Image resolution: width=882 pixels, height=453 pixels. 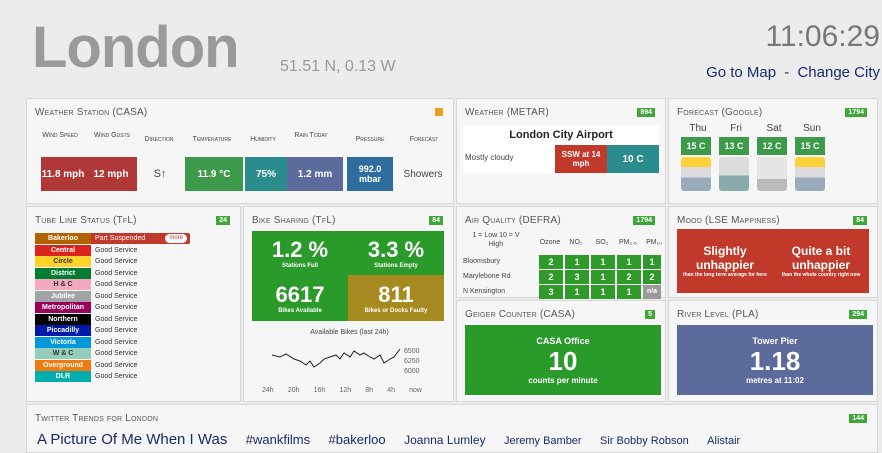 I want to click on x-tick: 4h, so click(x=391, y=390).